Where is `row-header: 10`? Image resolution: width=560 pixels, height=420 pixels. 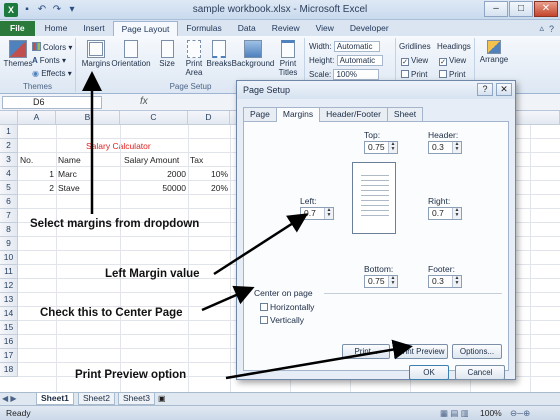 row-header: 10 is located at coordinates (9, 258).